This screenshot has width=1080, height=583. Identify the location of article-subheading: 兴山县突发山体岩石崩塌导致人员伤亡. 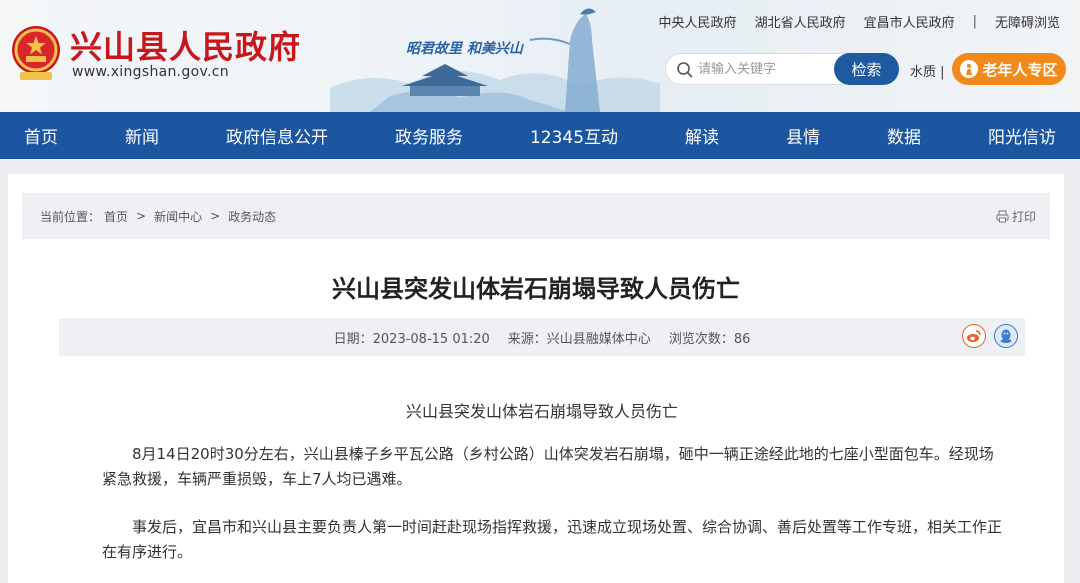
(541, 411).